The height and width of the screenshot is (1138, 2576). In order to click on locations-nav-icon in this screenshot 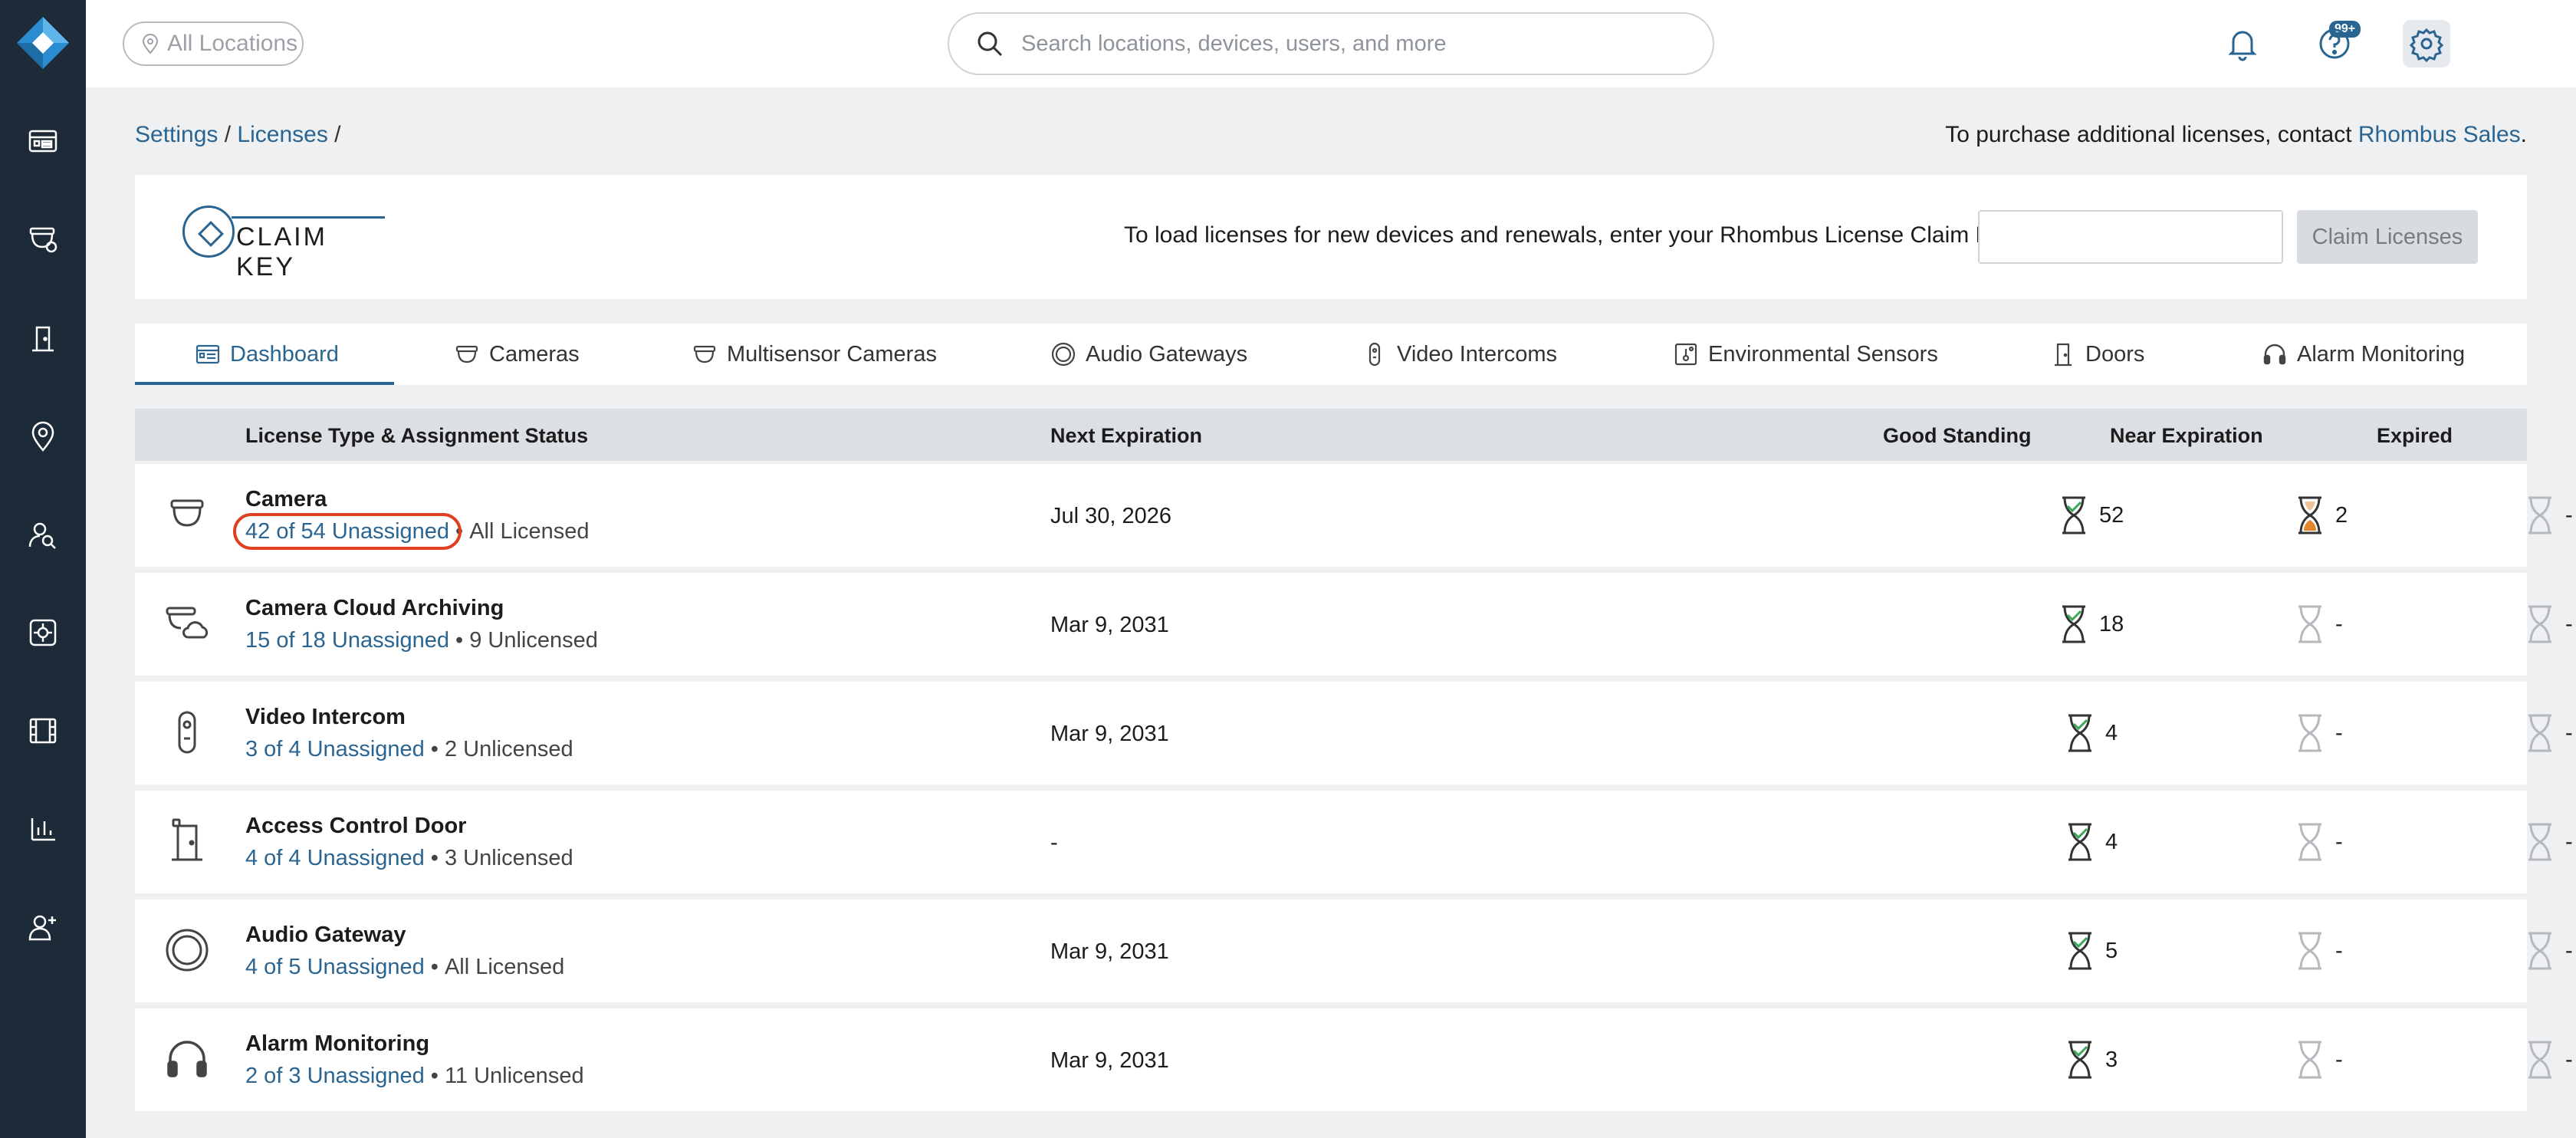, I will do `click(43, 436)`.